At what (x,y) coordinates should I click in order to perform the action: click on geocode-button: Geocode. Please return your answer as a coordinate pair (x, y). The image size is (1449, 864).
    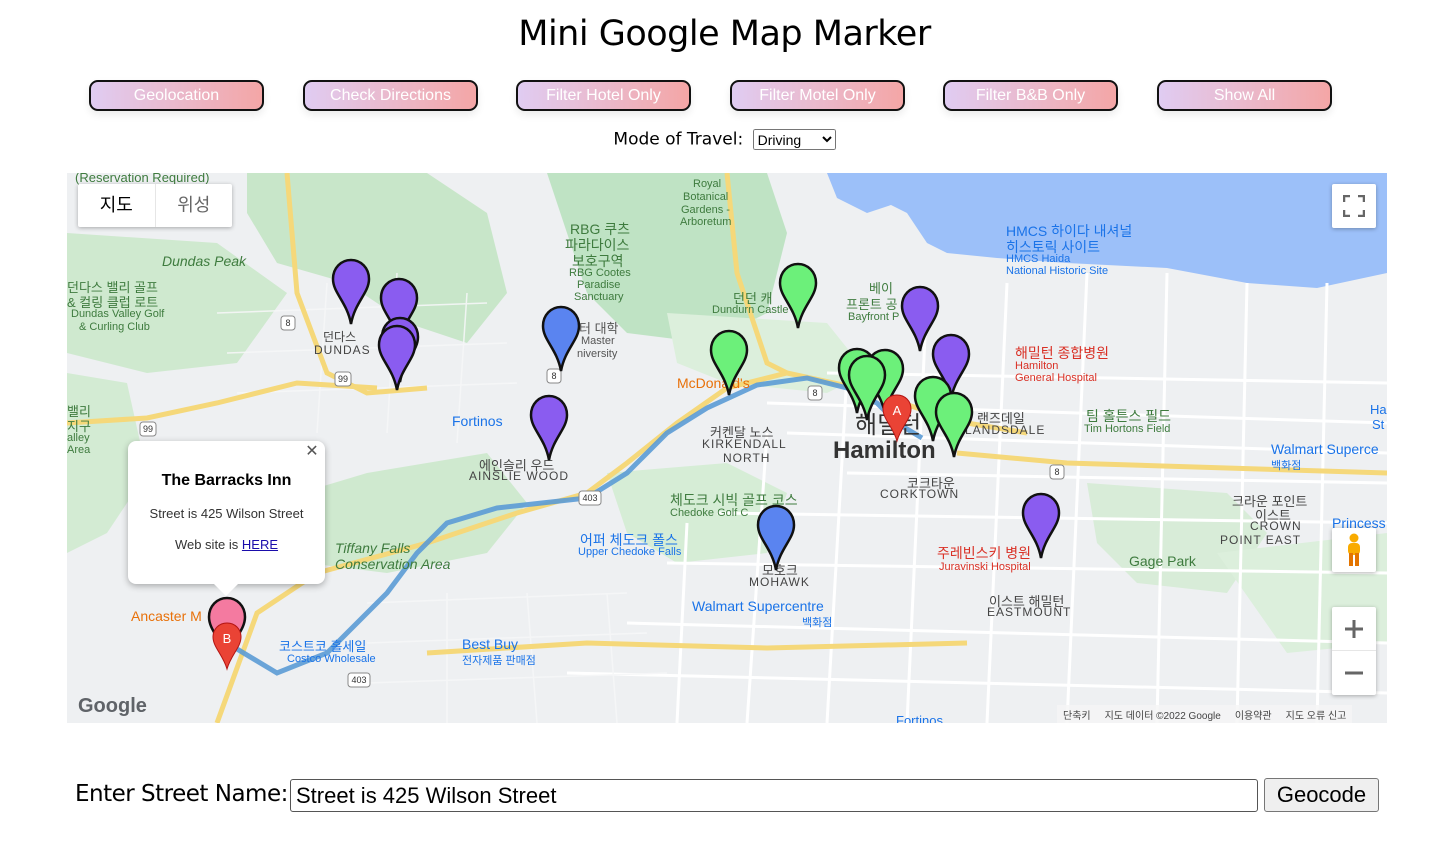
    Looking at the image, I should click on (1321, 795).